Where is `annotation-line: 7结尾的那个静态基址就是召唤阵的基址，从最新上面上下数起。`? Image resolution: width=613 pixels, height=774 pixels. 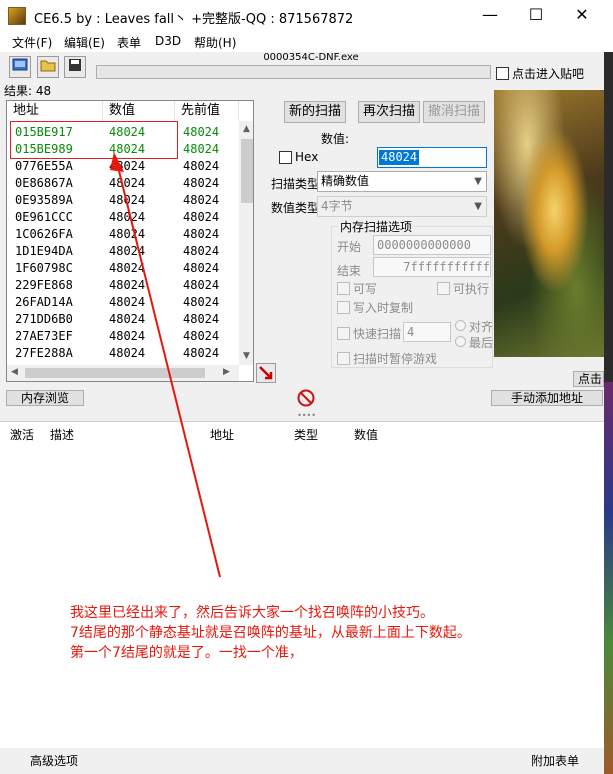 annotation-line: 7结尾的那个静态基址就是召唤阵的基址，从最新上面上下数起。 is located at coordinates (270, 633).